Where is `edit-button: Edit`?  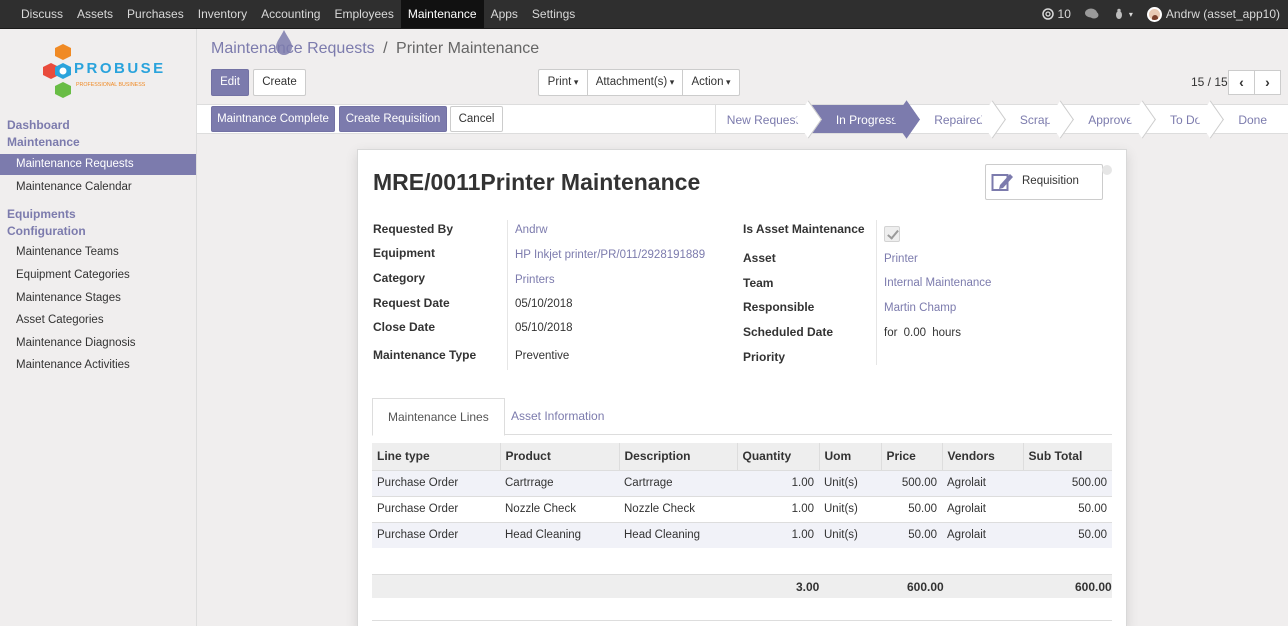
edit-button: Edit is located at coordinates (230, 82).